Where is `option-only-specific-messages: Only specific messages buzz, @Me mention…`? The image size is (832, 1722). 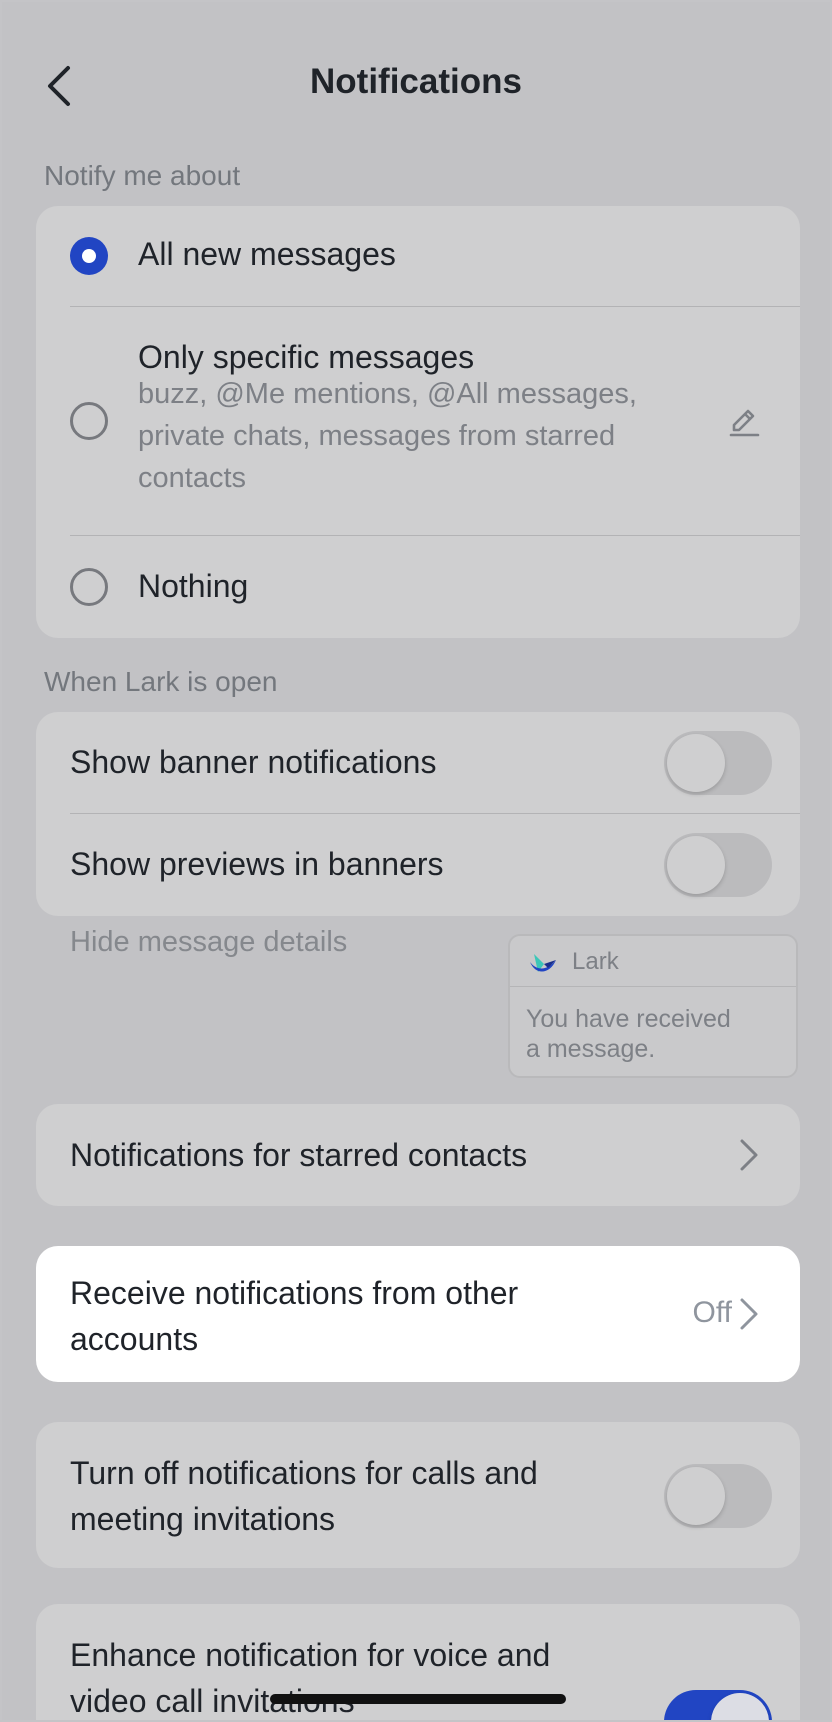
option-only-specific-messages: Only specific messages buzz, @Me mention… is located at coordinates (418, 421).